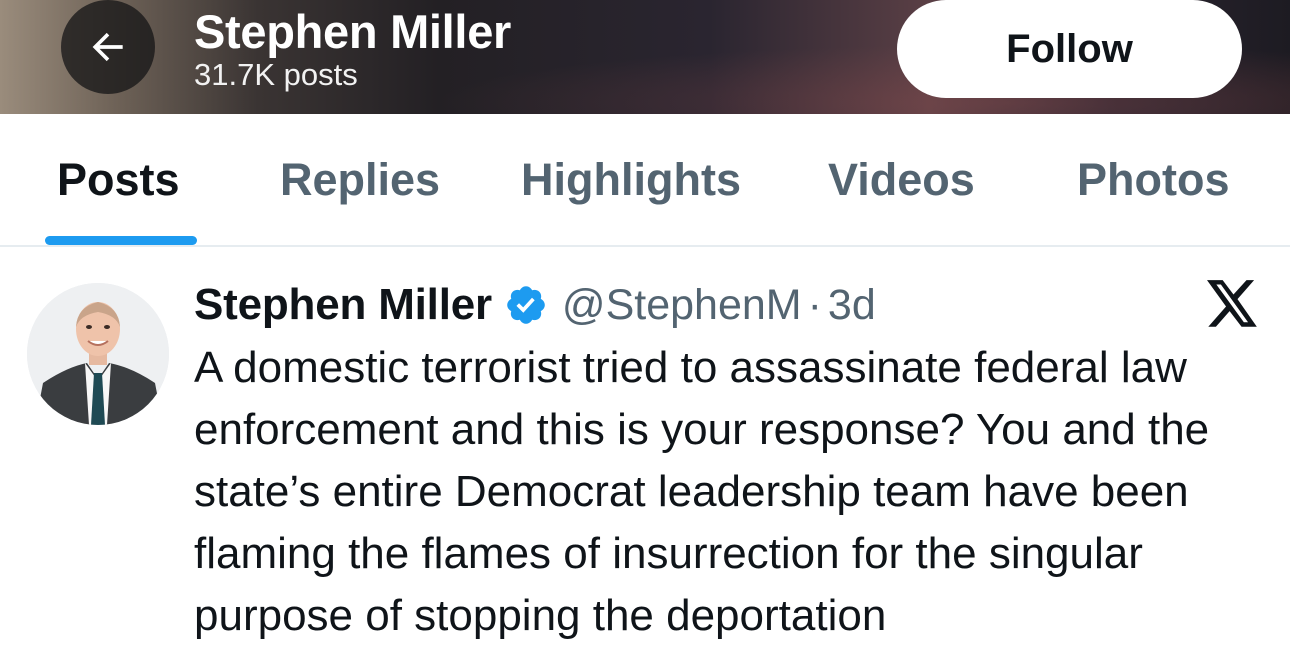 The height and width of the screenshot is (650, 1290). What do you see at coordinates (852, 305) in the screenshot?
I see `post-time: 3d` at bounding box center [852, 305].